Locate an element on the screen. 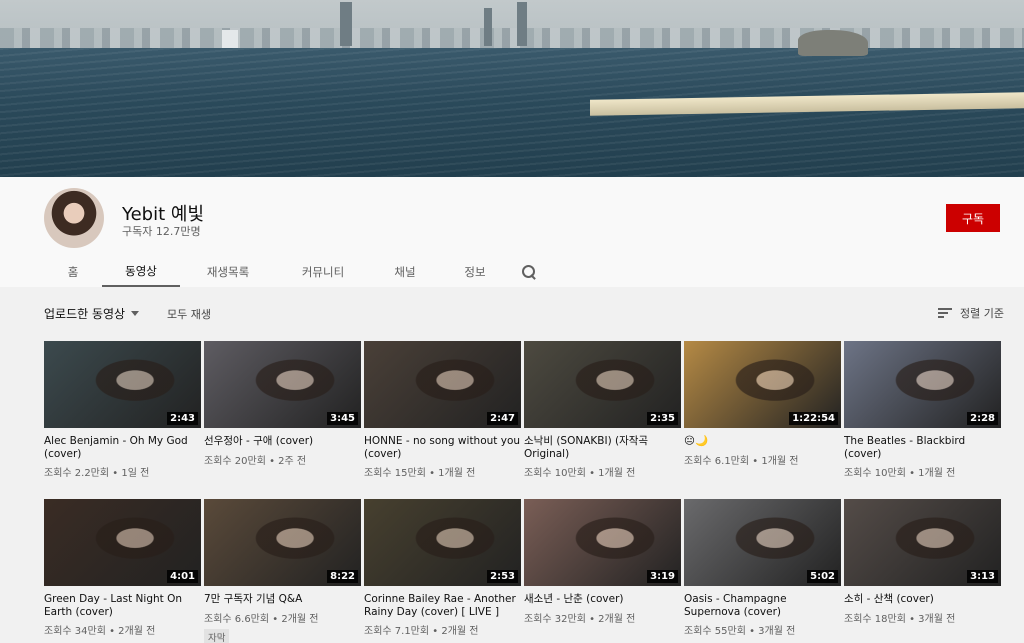 The image size is (1024, 643). video-meta: 조회수 15만회 • 1개월 전 is located at coordinates (420, 473).